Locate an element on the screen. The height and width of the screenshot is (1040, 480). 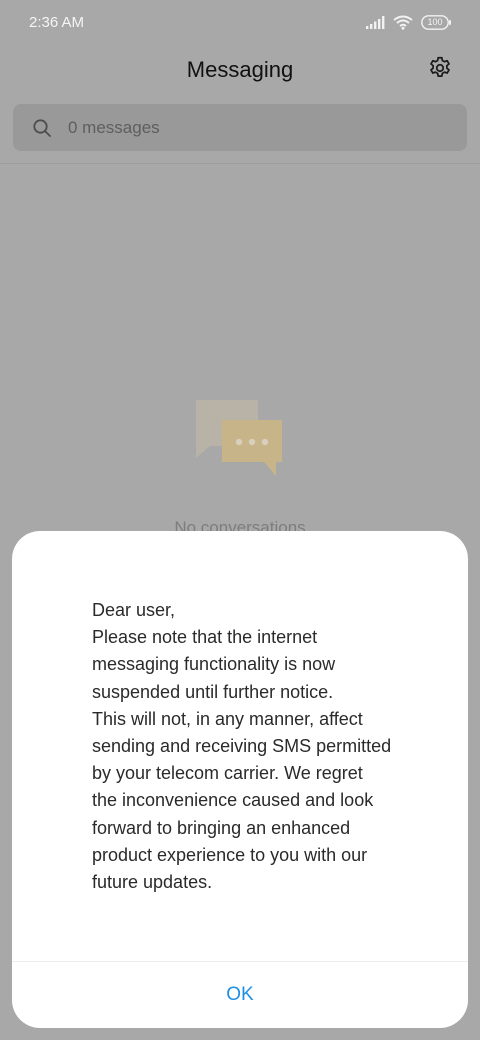
search-bar: 0 messages is located at coordinates (240, 127).